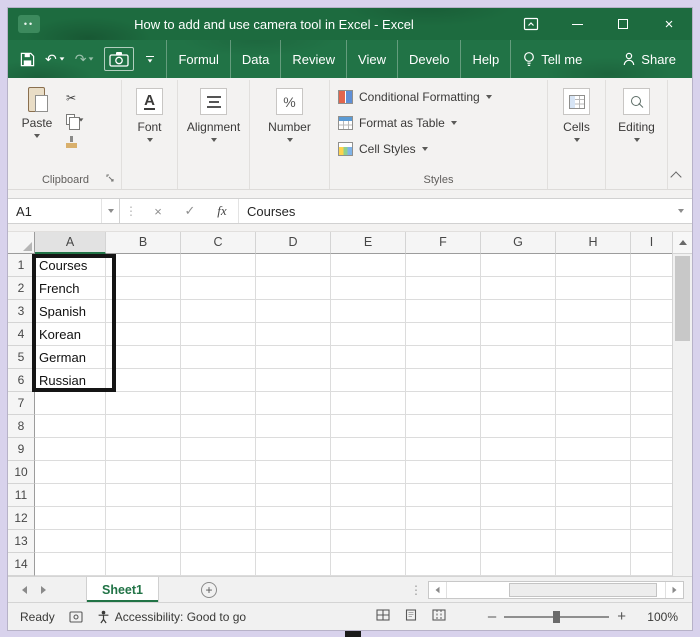 The image size is (700, 637). I want to click on cells-group-button: Cells, so click(577, 134).